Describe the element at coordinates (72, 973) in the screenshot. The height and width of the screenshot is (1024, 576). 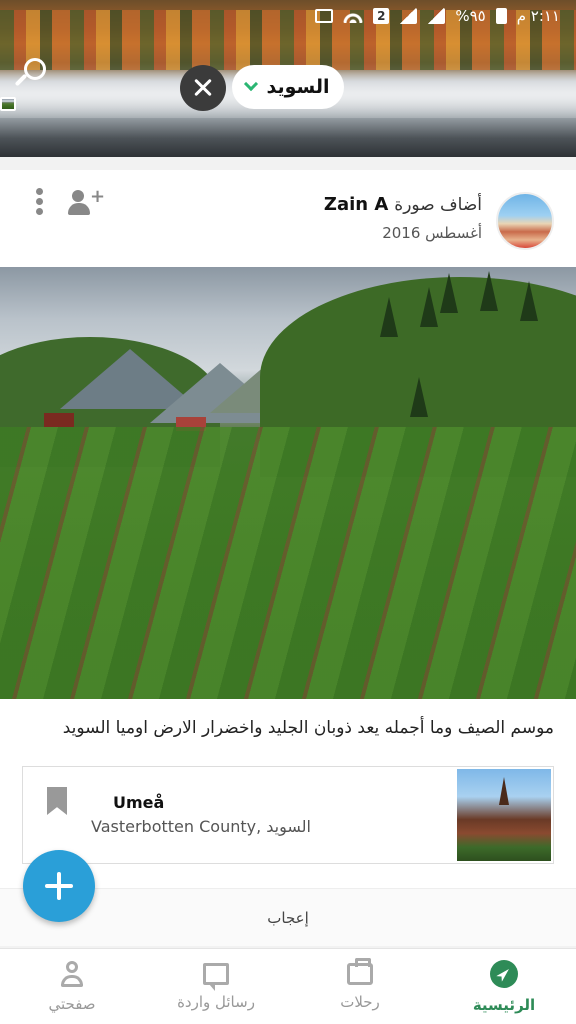
I see `profile-icon` at that location.